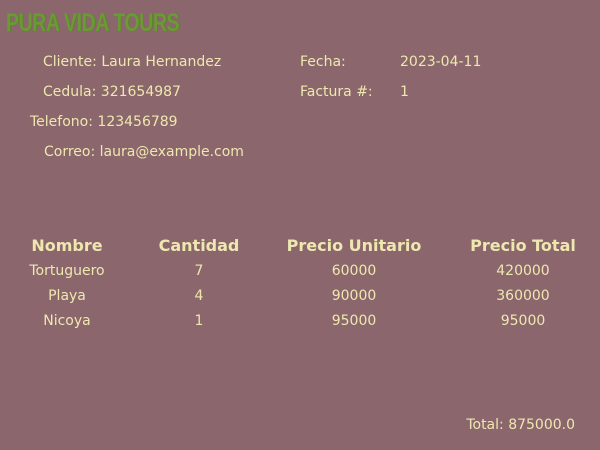 The height and width of the screenshot is (450, 600). Describe the element at coordinates (171, 152) in the screenshot. I see `correo-value: laura@example.com` at that location.